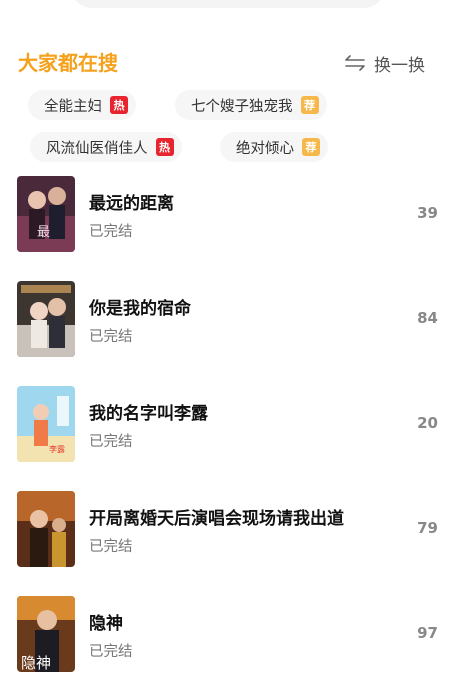 The width and height of the screenshot is (455, 691). Describe the element at coordinates (106, 624) in the screenshot. I see `drama-title: 隐神` at that location.